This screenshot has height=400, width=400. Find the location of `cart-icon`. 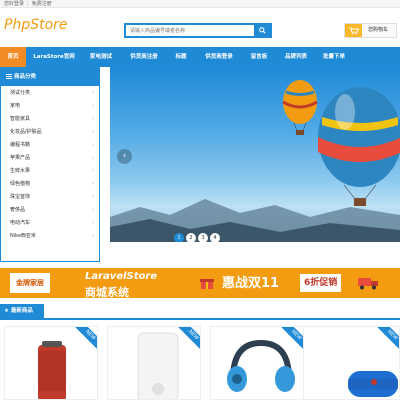

cart-icon is located at coordinates (353, 30).